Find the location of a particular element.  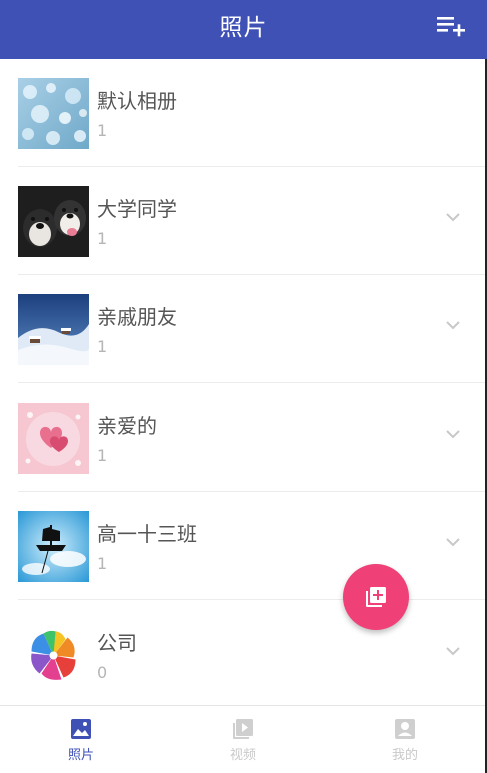

pinwheel-logo is located at coordinates (53, 655).